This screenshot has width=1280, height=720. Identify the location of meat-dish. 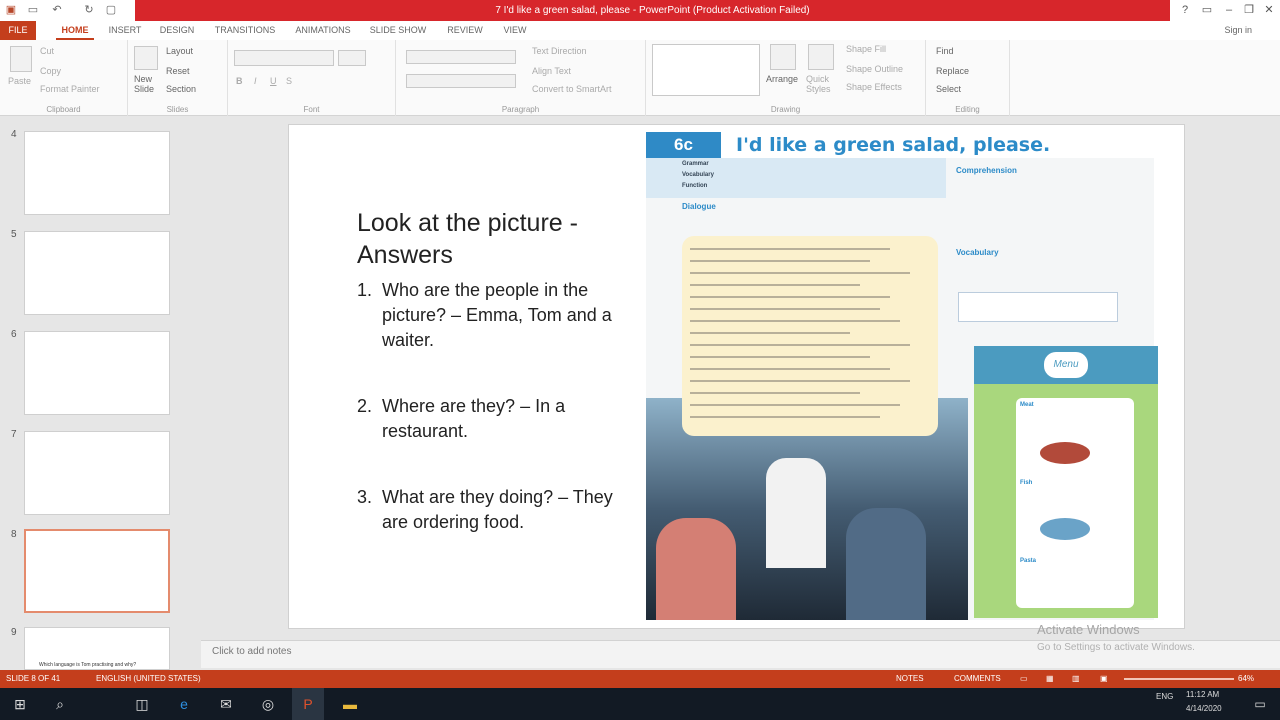
(1065, 453).